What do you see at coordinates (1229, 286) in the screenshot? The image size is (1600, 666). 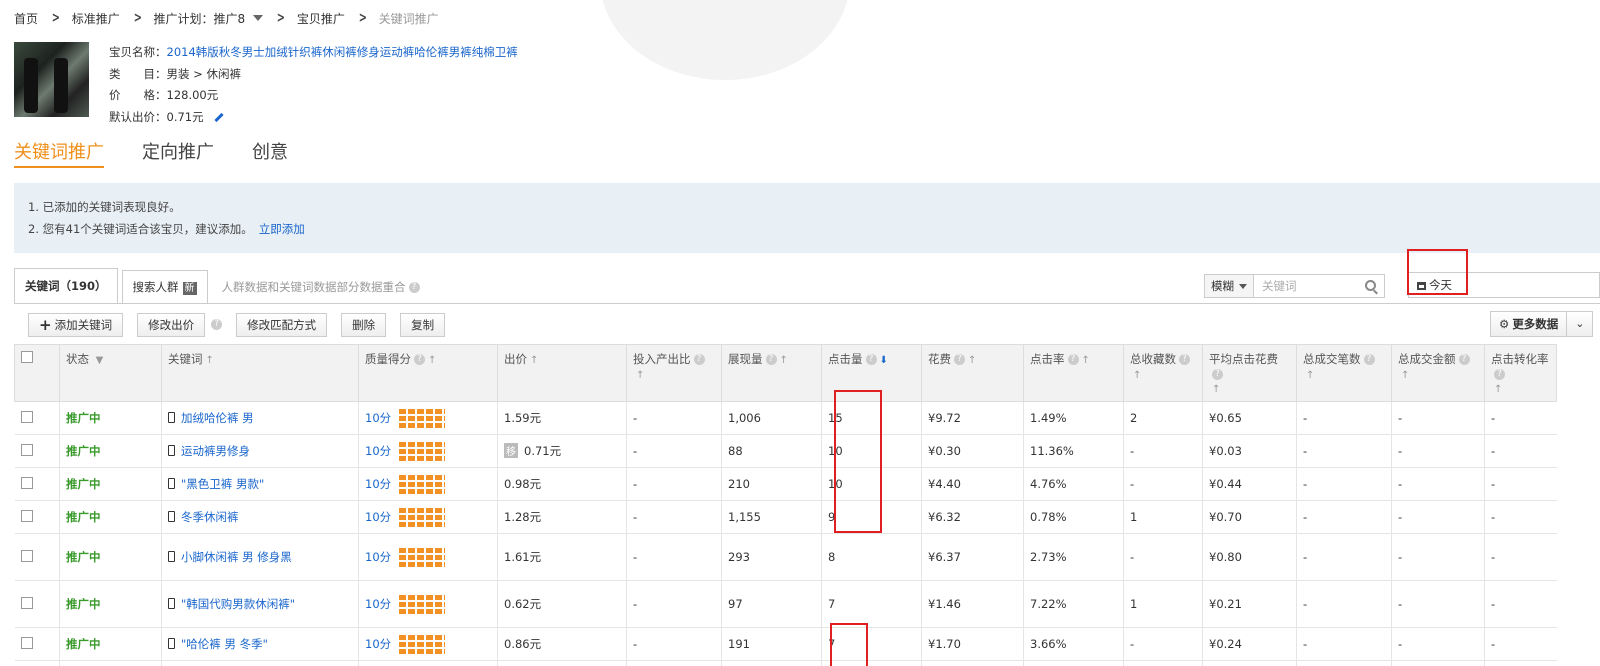 I see `match-type-dropdown: 模糊` at bounding box center [1229, 286].